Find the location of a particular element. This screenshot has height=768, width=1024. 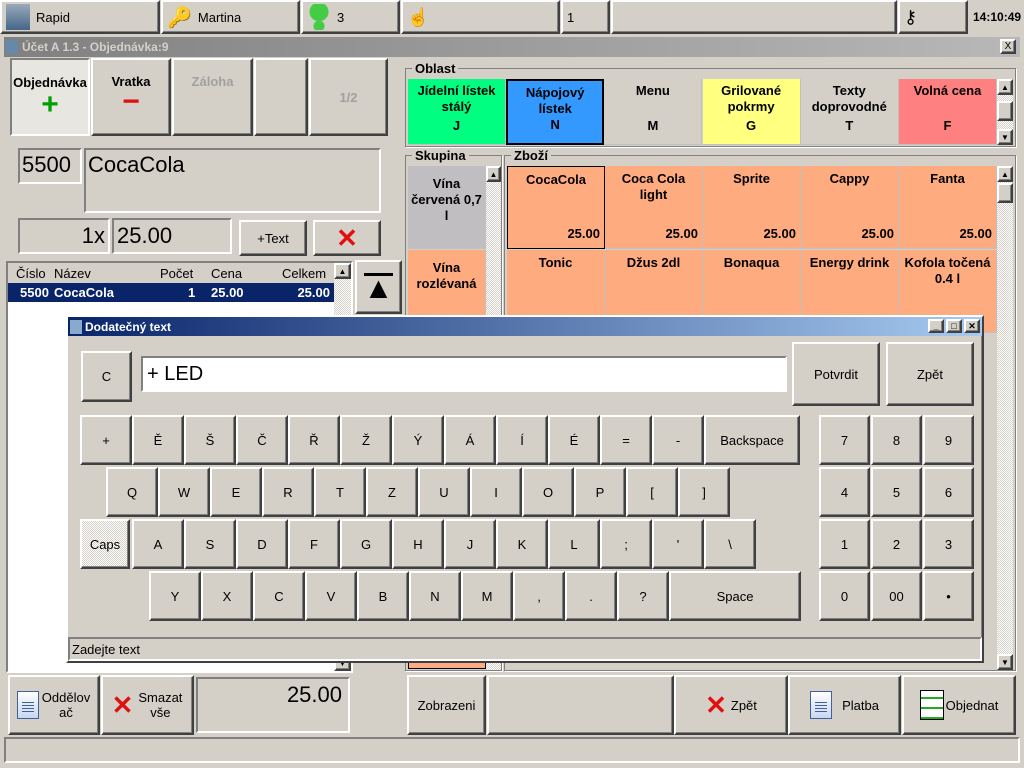

key-char: - is located at coordinates (678, 440).